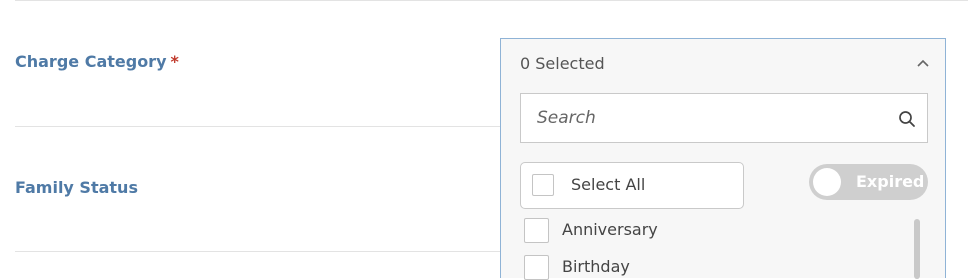 This screenshot has width=968, height=280. What do you see at coordinates (714, 230) in the screenshot?
I see `option-anniversary: Anniversary` at bounding box center [714, 230].